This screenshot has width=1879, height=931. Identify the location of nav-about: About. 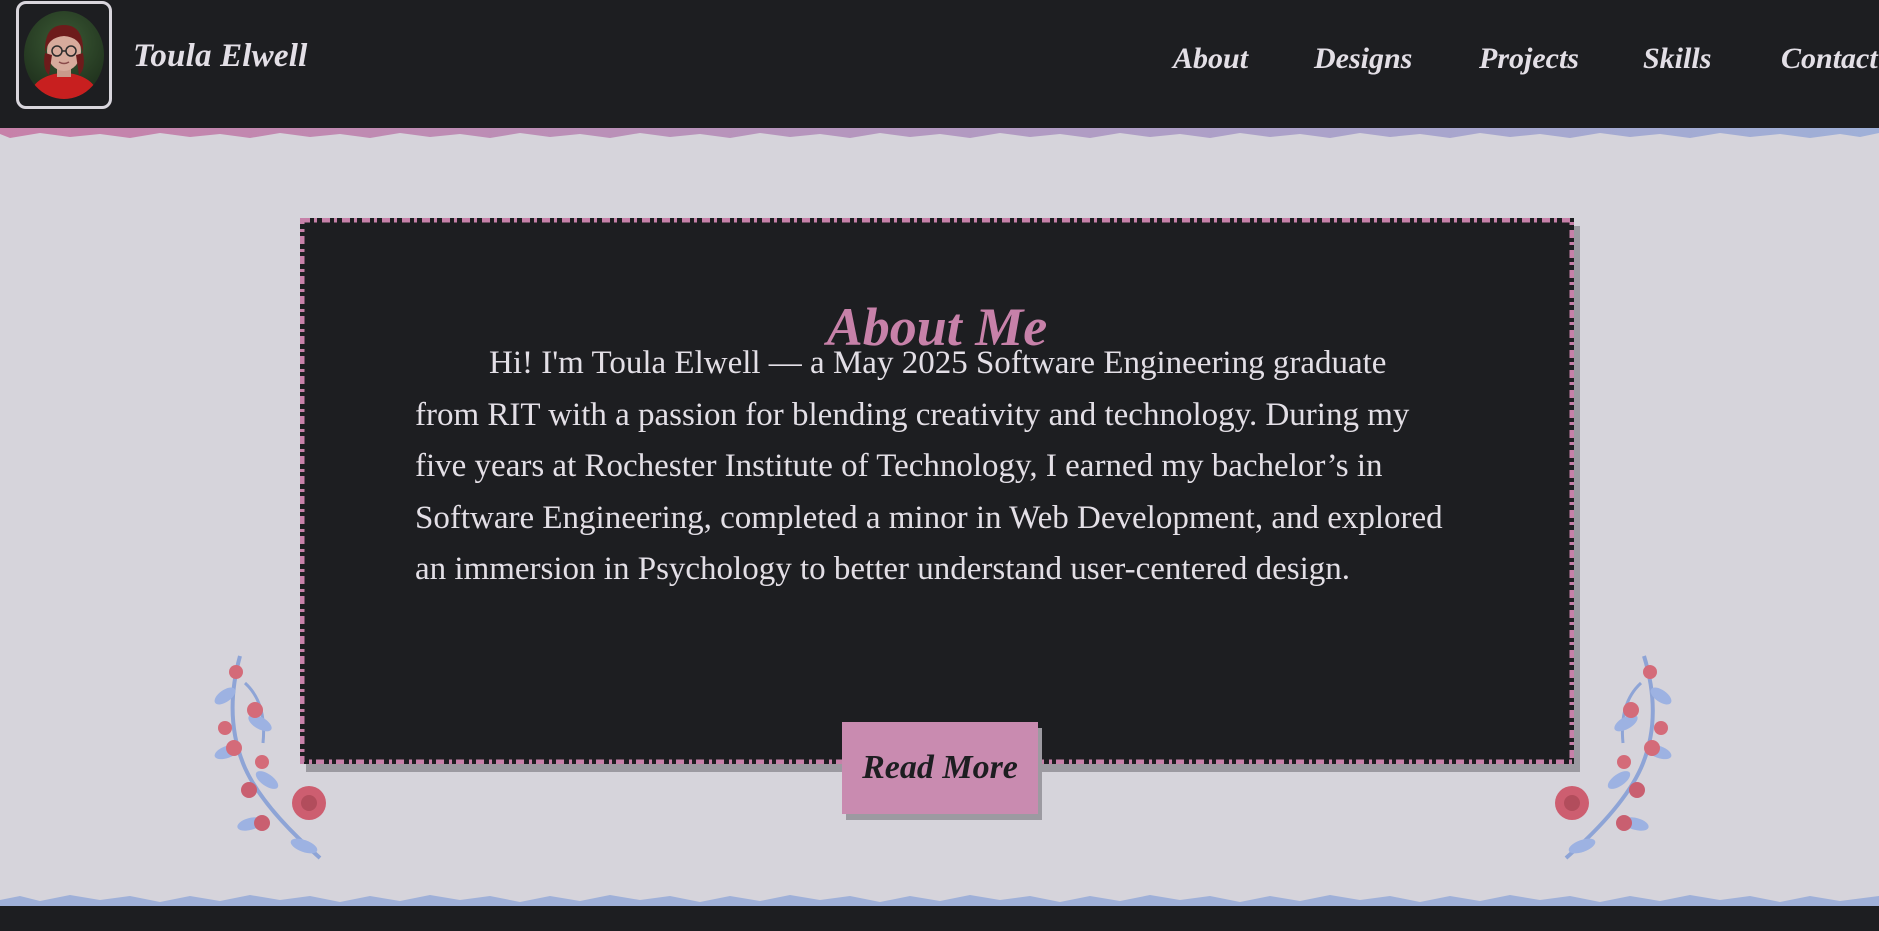
(1210, 59).